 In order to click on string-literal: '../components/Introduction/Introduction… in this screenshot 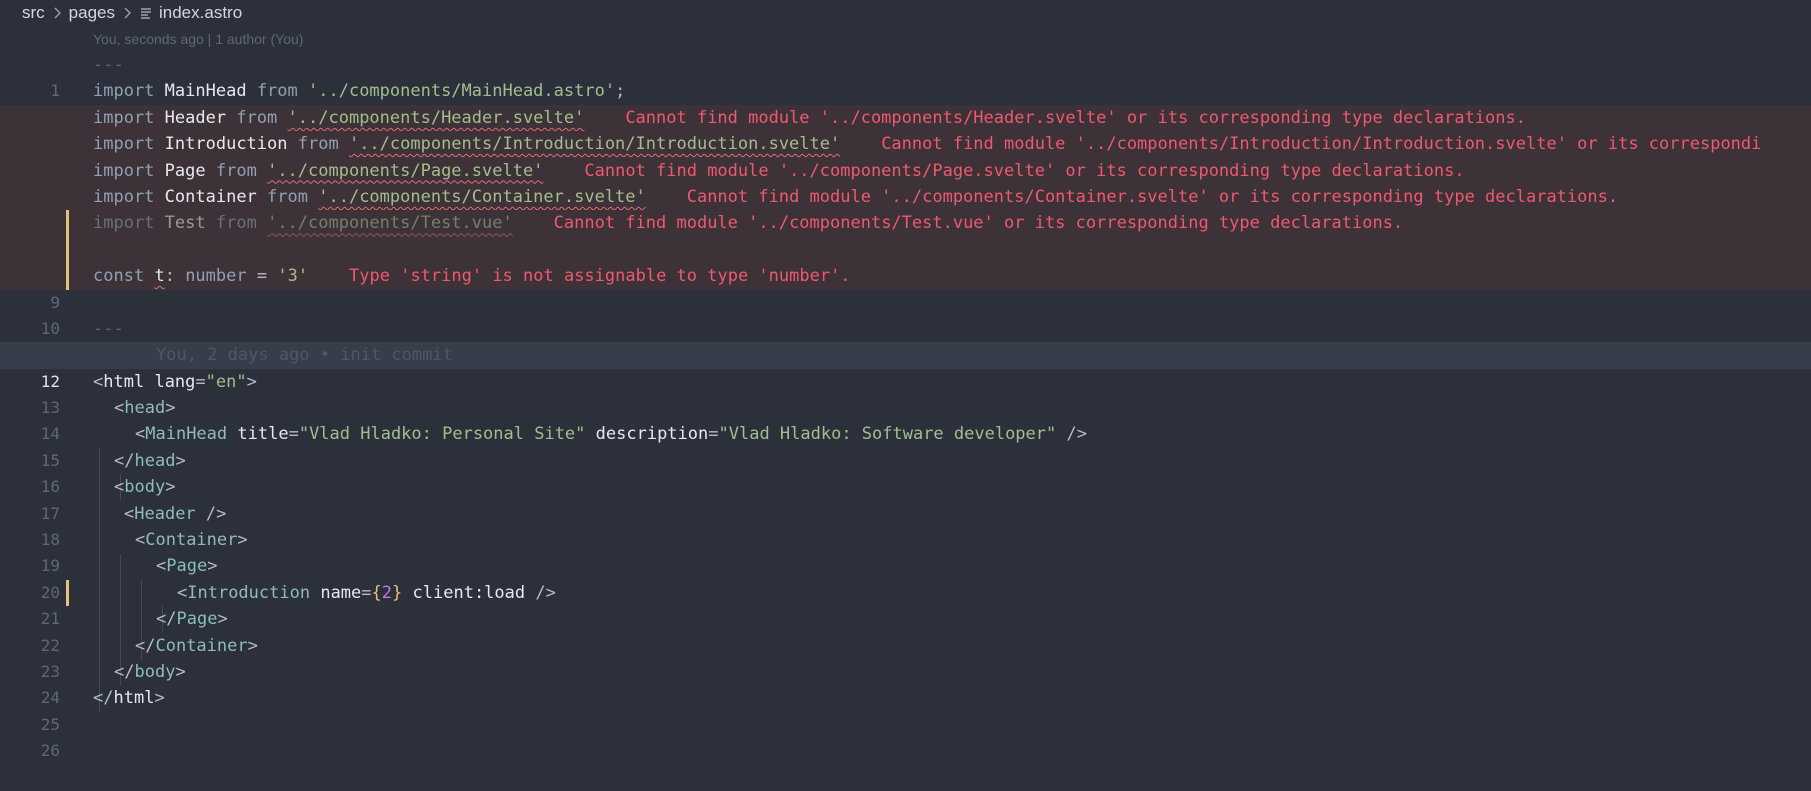, I will do `click(594, 144)`.